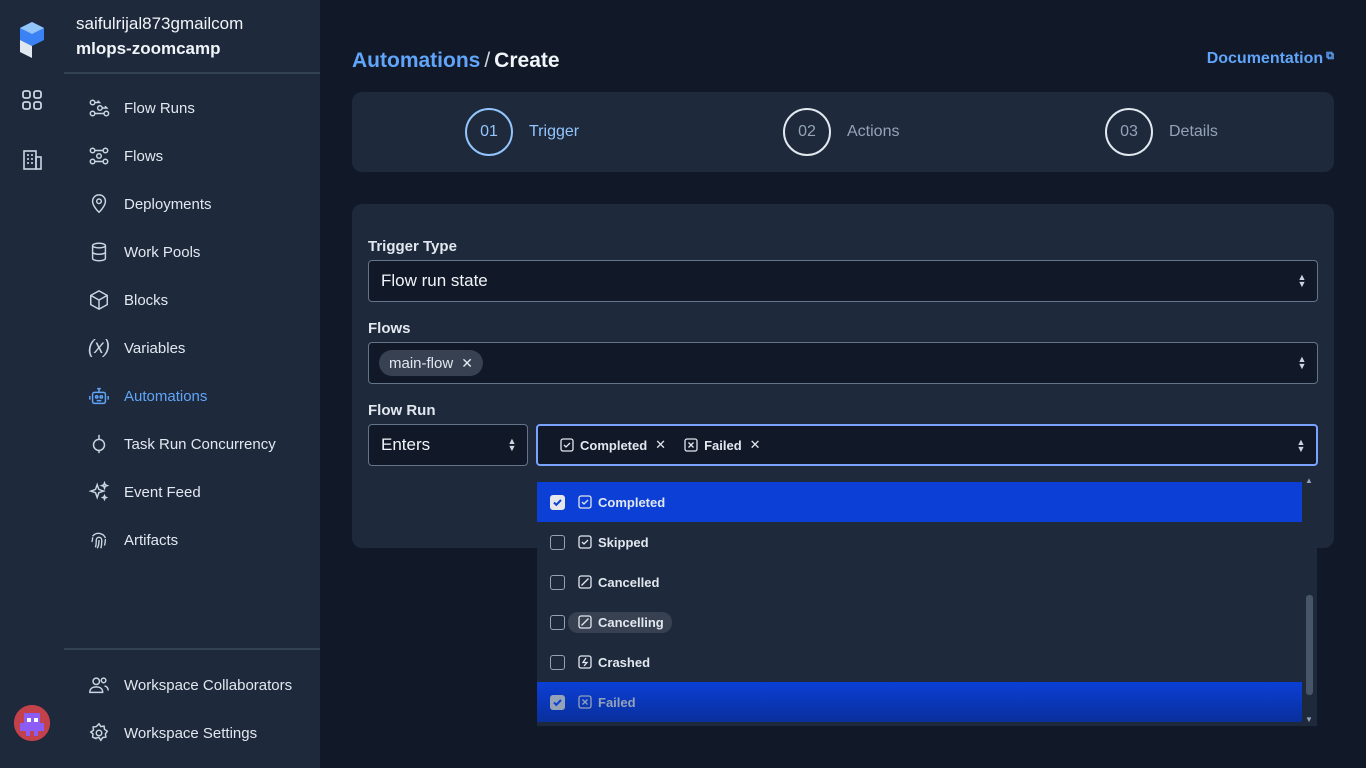 The width and height of the screenshot is (1366, 768). I want to click on sidebar-item-automations: Automations, so click(147, 396).